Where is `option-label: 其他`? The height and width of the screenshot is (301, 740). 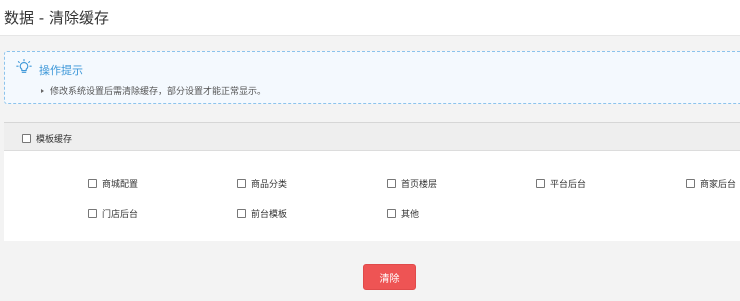
option-label: 其他 is located at coordinates (410, 215).